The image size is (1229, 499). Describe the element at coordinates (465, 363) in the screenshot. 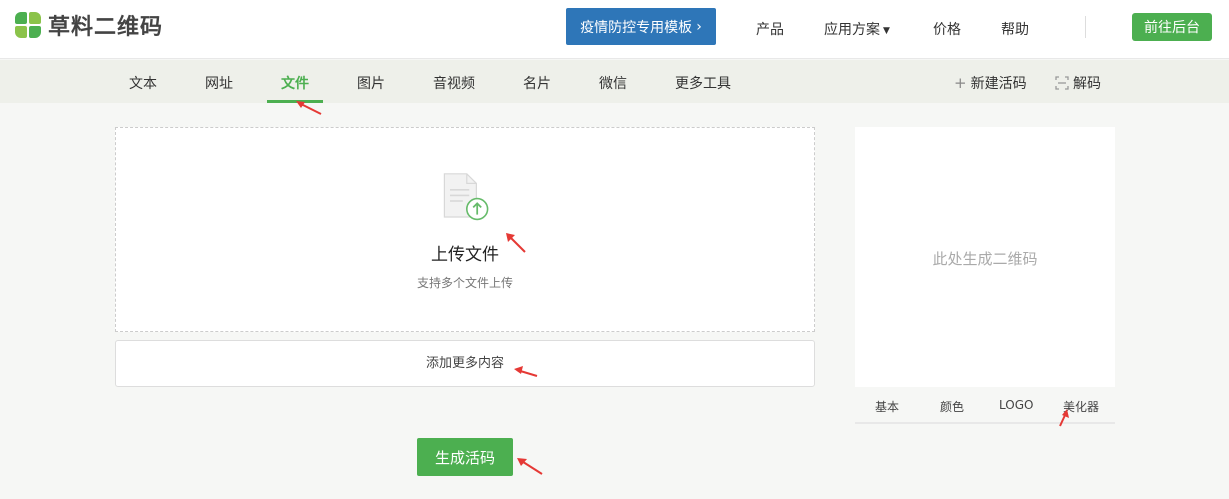

I see `add-more-content-button: 添加更多内容` at that location.